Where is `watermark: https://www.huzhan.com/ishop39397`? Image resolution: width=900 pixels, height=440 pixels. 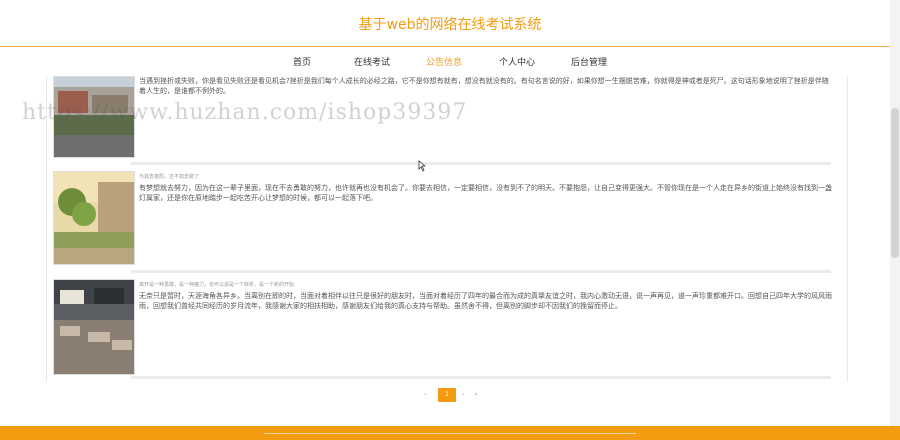 watermark: https://www.huzhan.com/ishop39397 is located at coordinates (245, 112).